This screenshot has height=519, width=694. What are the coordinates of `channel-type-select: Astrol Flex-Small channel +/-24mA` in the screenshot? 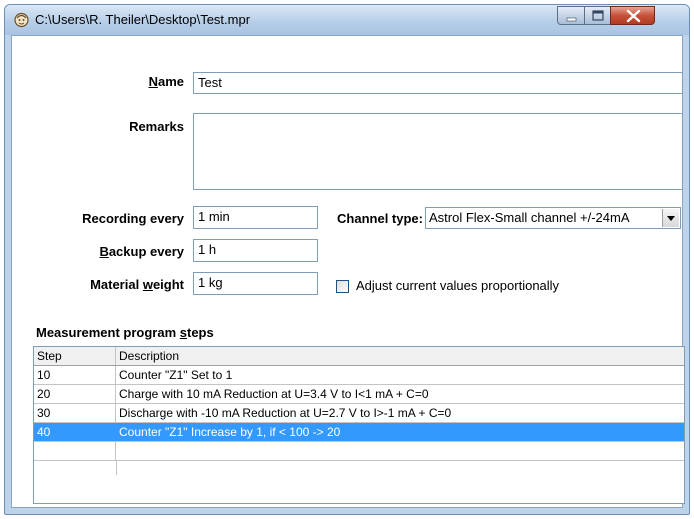 It's located at (553, 218).